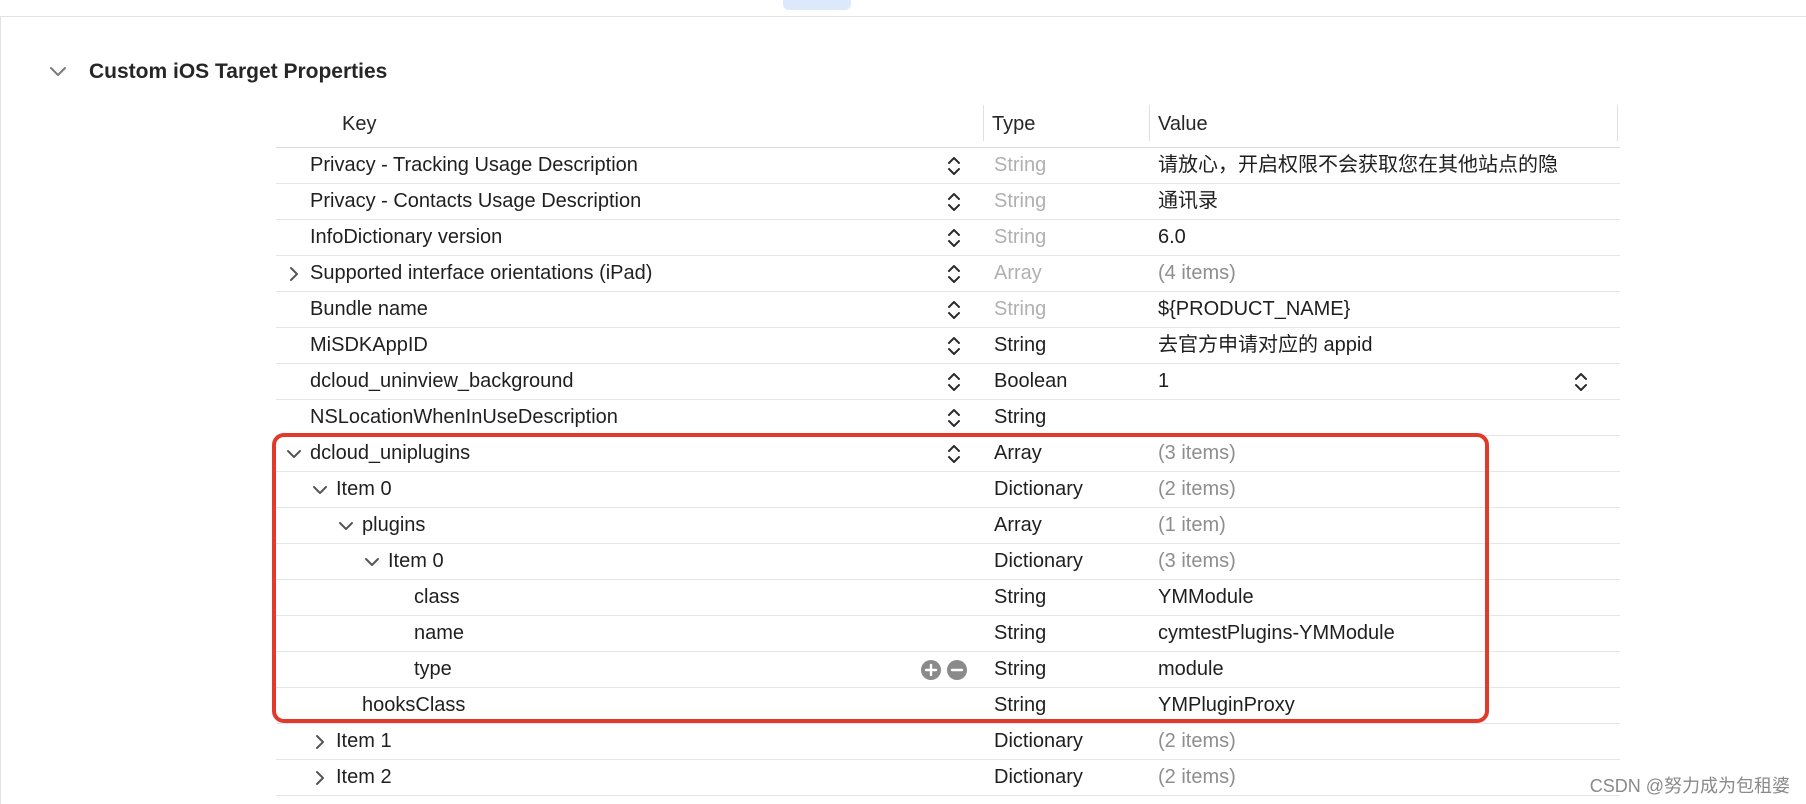 Image resolution: width=1806 pixels, height=804 pixels. What do you see at coordinates (58, 72) in the screenshot?
I see `chevron-down-icon` at bounding box center [58, 72].